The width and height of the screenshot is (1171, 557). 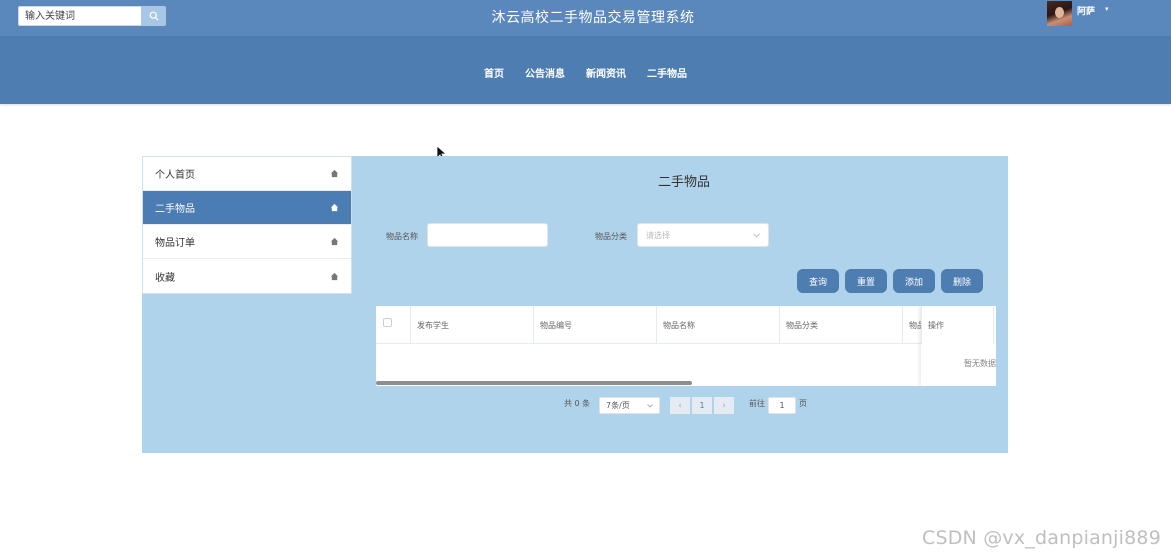 What do you see at coordinates (606, 72) in the screenshot?
I see `nav-item-news: 新闻资讯` at bounding box center [606, 72].